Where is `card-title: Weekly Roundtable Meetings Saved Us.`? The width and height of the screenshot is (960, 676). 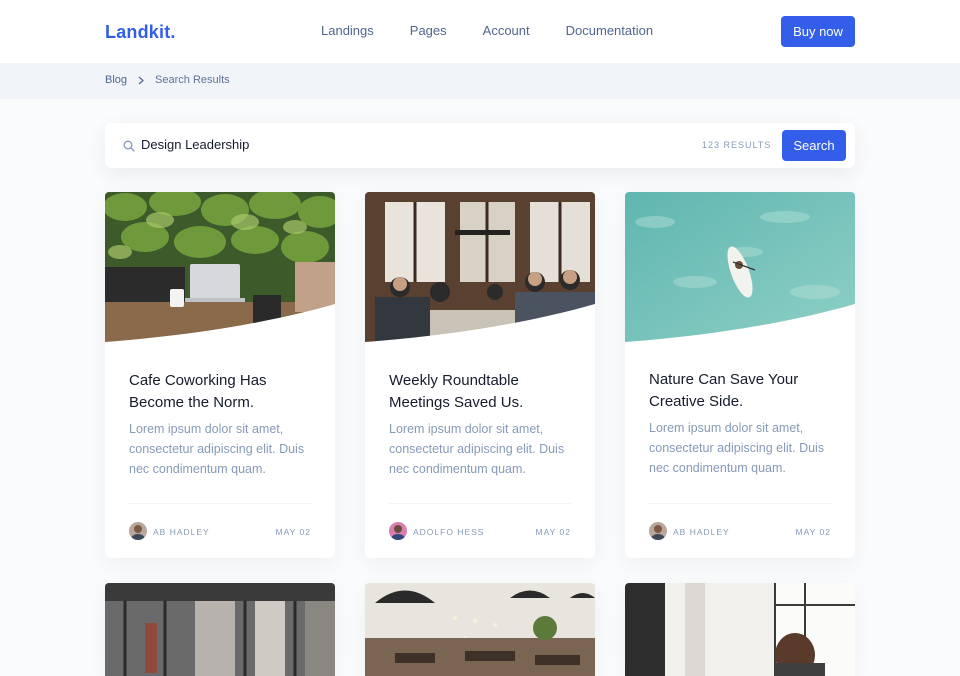
card-title: Weekly Roundtable Meetings Saved Us. is located at coordinates (481, 392).